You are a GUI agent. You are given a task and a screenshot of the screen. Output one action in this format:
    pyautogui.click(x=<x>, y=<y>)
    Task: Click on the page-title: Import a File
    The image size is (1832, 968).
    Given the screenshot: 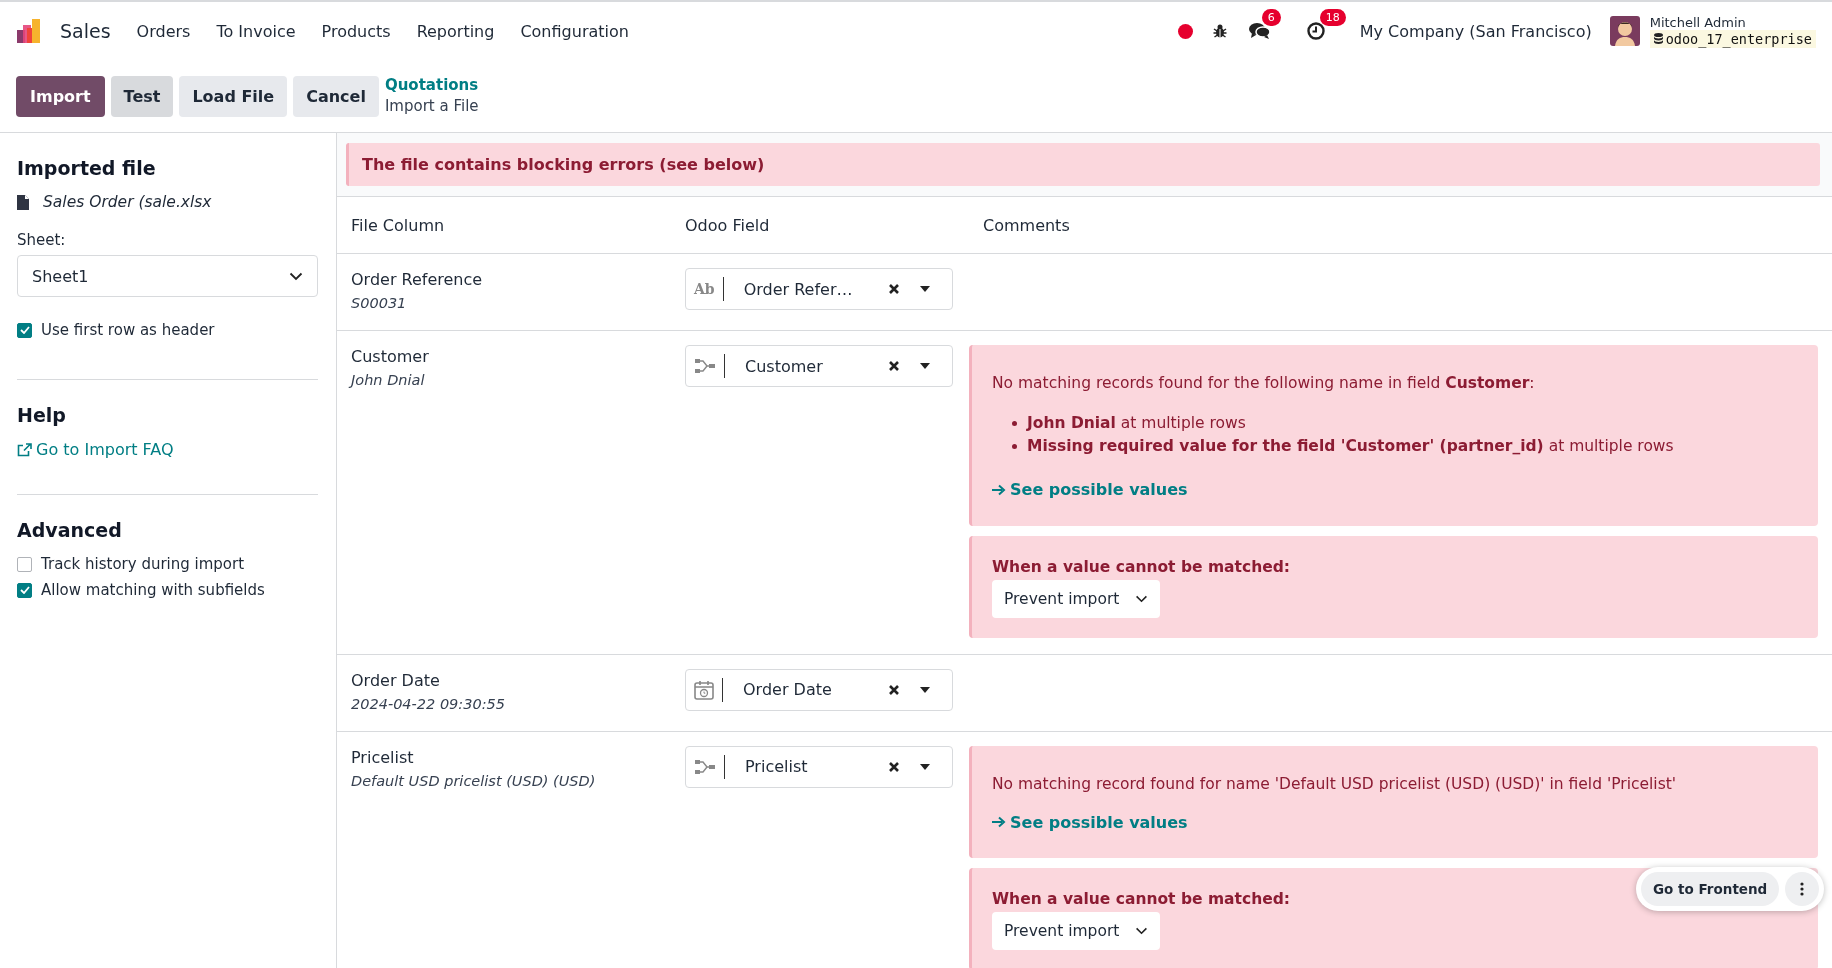 What is the action you would take?
    pyautogui.click(x=431, y=106)
    